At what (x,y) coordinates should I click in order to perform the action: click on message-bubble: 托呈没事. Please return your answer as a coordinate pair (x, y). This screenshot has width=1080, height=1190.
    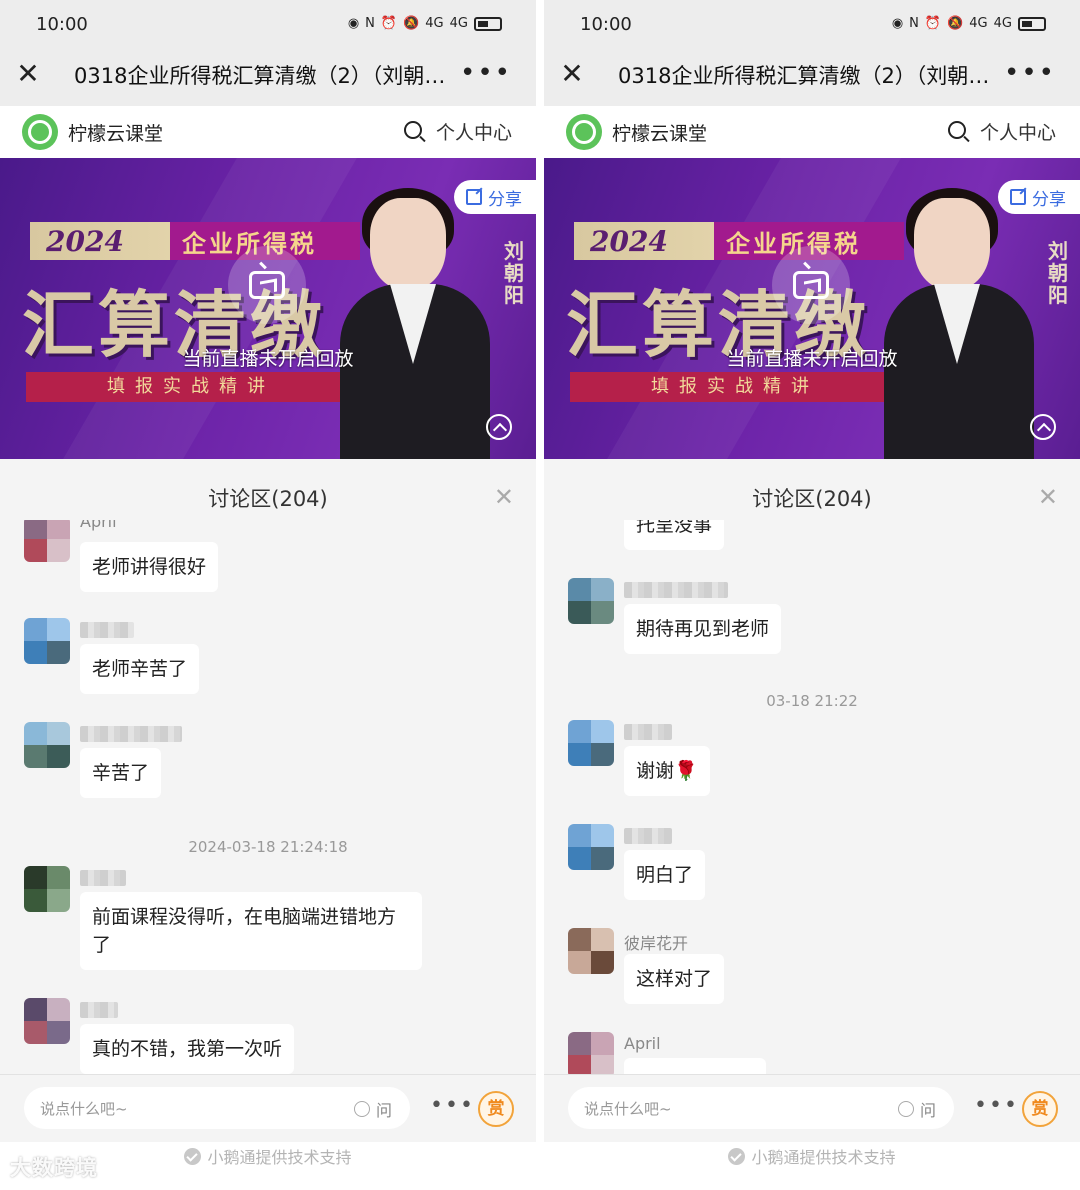
    Looking at the image, I should click on (674, 535).